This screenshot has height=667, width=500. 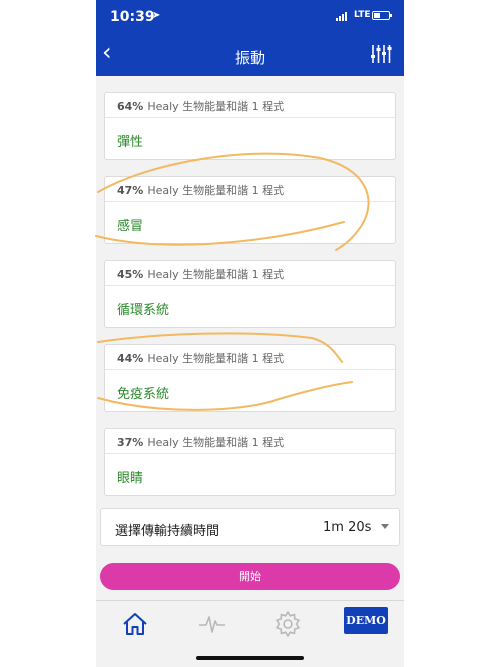 I want to click on item-header: 37% Healy 生物能量和諧 1 程式, so click(x=250, y=441).